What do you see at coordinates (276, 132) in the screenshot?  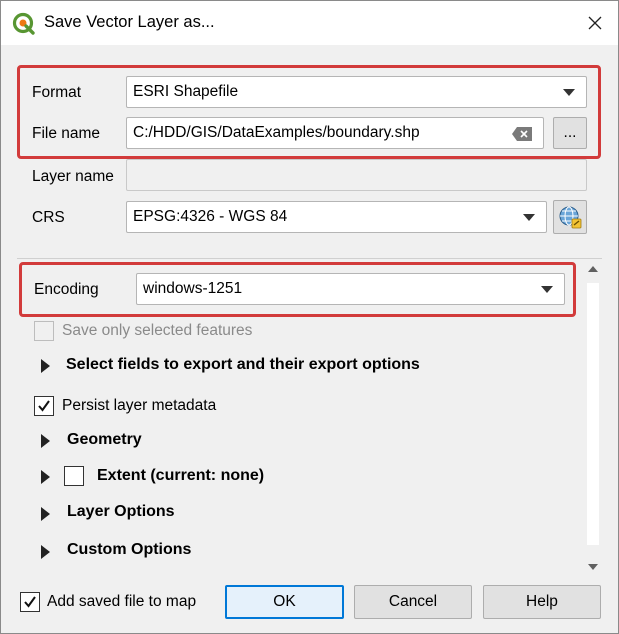 I see `filename-value: C:/HDD/GIS/DataExamples/boundary.shp` at bounding box center [276, 132].